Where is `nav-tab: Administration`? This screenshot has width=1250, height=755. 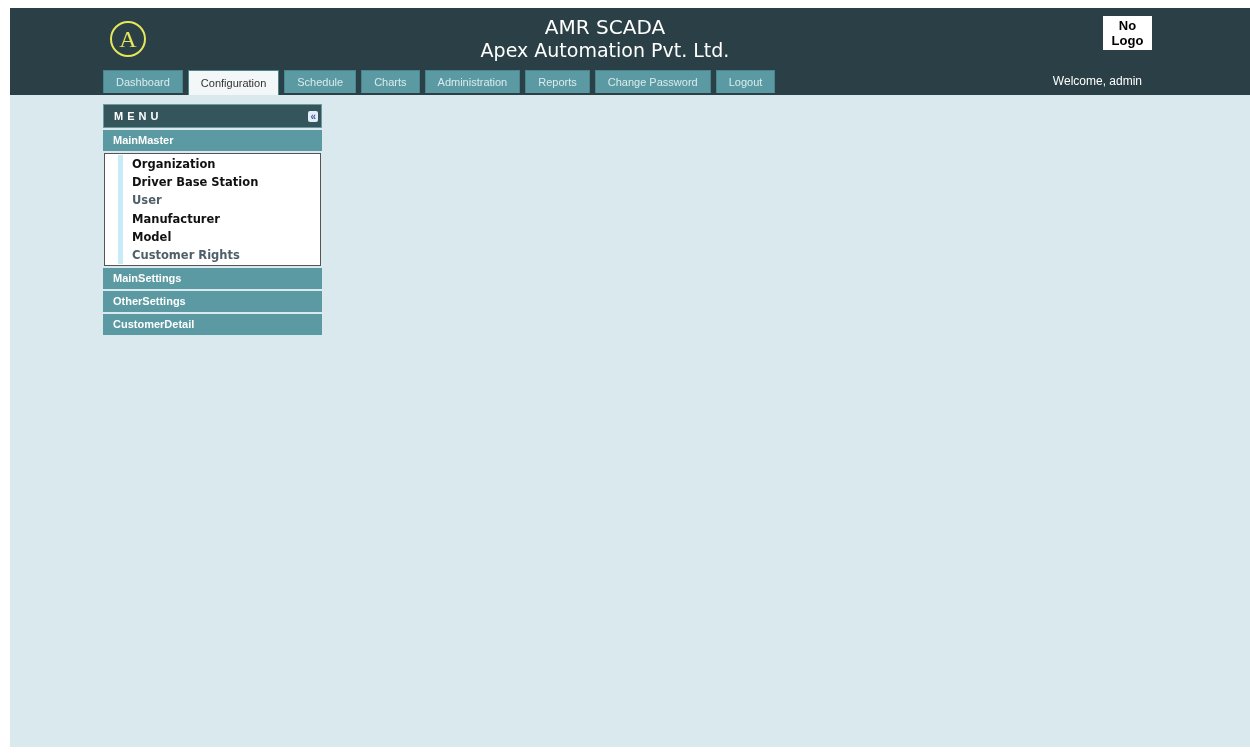 nav-tab: Administration is located at coordinates (472, 81).